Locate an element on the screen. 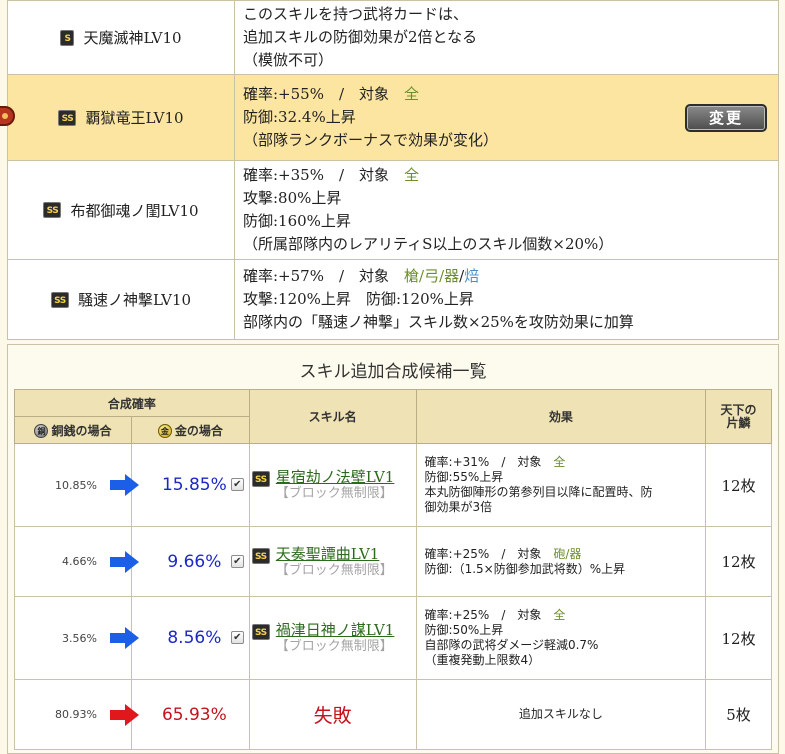 The width and height of the screenshot is (785, 754). effect-line: 自部隊の武将ダメージ軽減0.7% is located at coordinates (561, 645).